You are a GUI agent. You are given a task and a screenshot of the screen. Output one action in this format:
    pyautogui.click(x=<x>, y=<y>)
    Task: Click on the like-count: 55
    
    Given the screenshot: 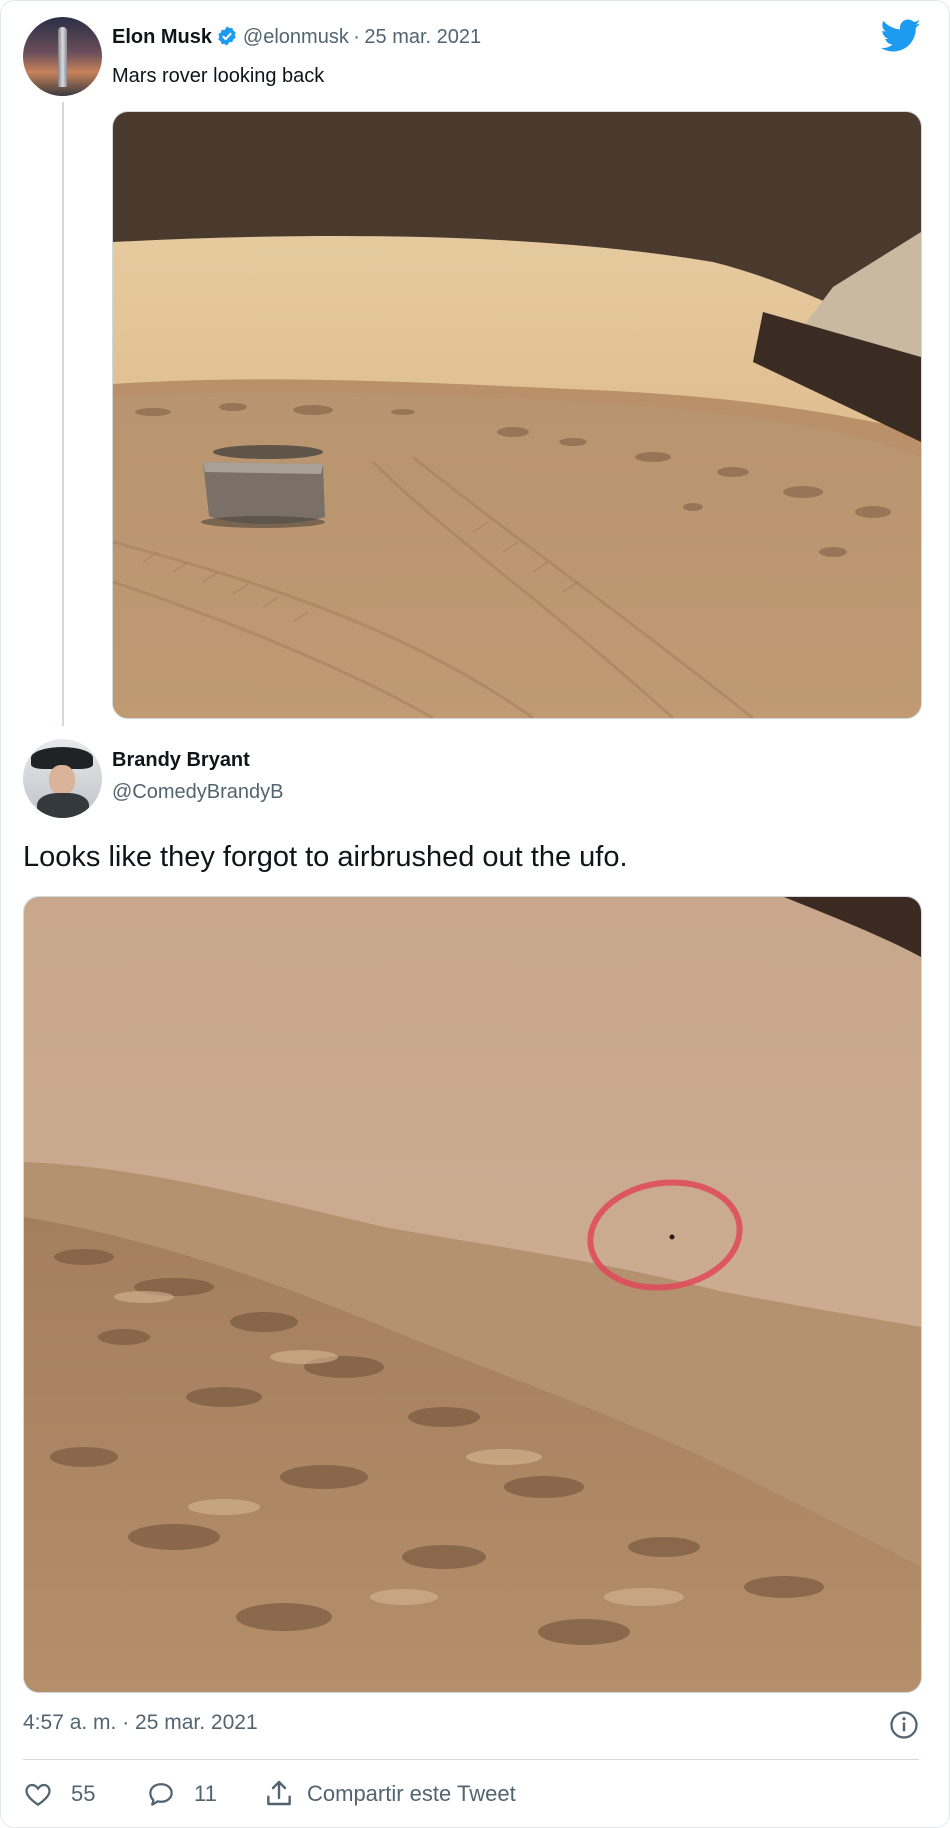 What is the action you would take?
    pyautogui.click(x=83, y=1793)
    